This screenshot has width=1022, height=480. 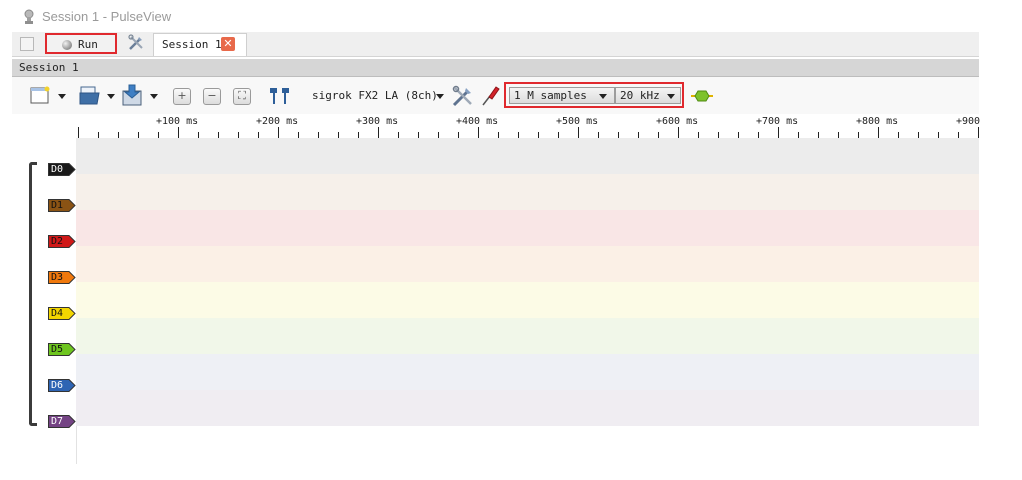 I want to click on run-button: Run, so click(x=81, y=43).